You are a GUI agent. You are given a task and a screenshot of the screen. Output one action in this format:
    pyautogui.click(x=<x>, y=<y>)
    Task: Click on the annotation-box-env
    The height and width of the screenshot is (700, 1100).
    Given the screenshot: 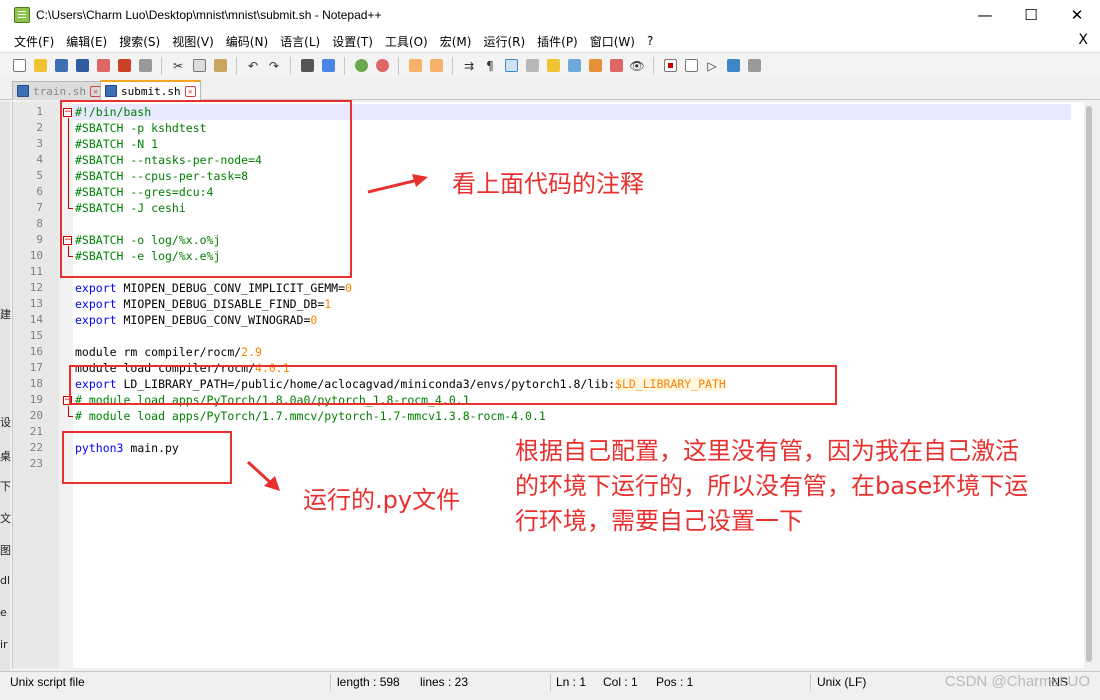 What is the action you would take?
    pyautogui.click(x=453, y=385)
    